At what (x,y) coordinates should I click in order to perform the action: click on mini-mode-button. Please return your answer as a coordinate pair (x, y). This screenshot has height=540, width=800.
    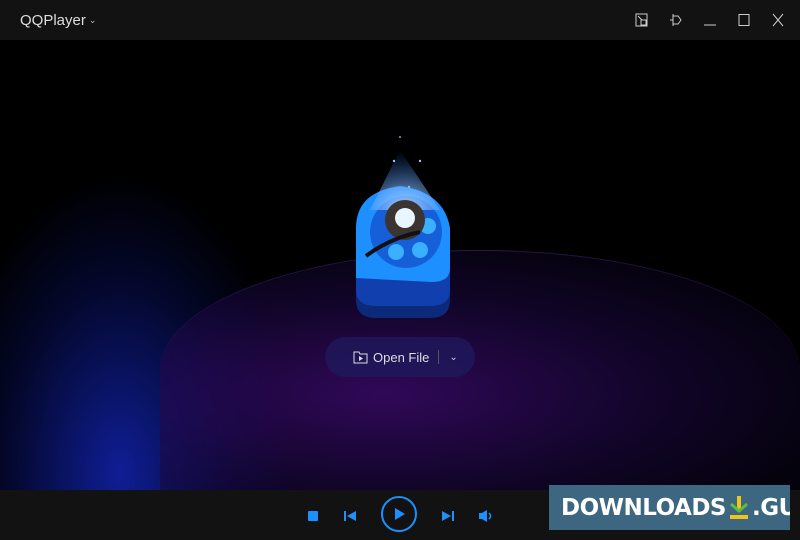
    Looking at the image, I should click on (642, 20).